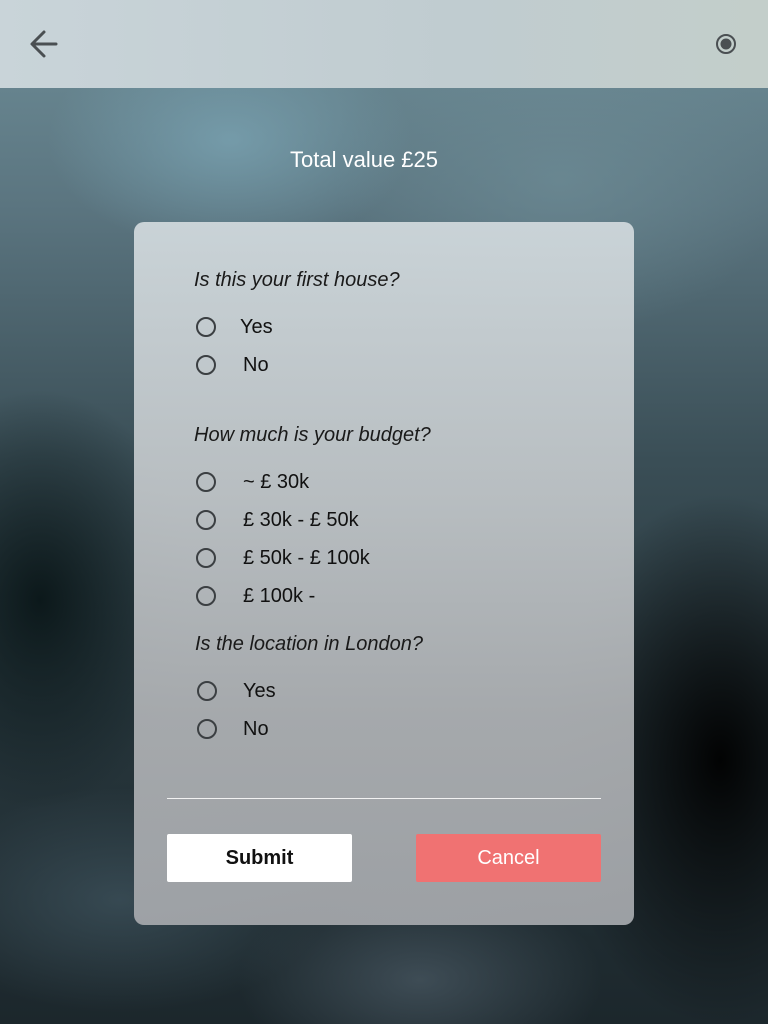 Image resolution: width=768 pixels, height=1024 pixels. I want to click on radio-target-icon, so click(726, 44).